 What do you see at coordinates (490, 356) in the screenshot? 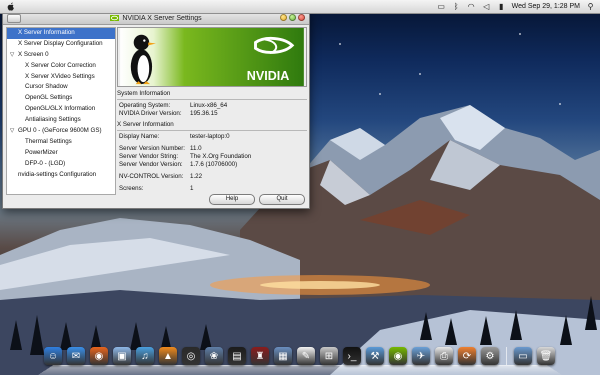
I see `system-prefs-icon: ⚙` at bounding box center [490, 356].